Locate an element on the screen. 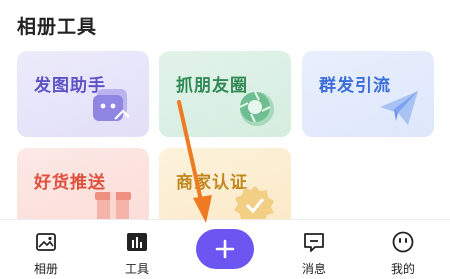 Image resolution: width=450 pixels, height=279 pixels. tab-label: 消息 is located at coordinates (313, 269).